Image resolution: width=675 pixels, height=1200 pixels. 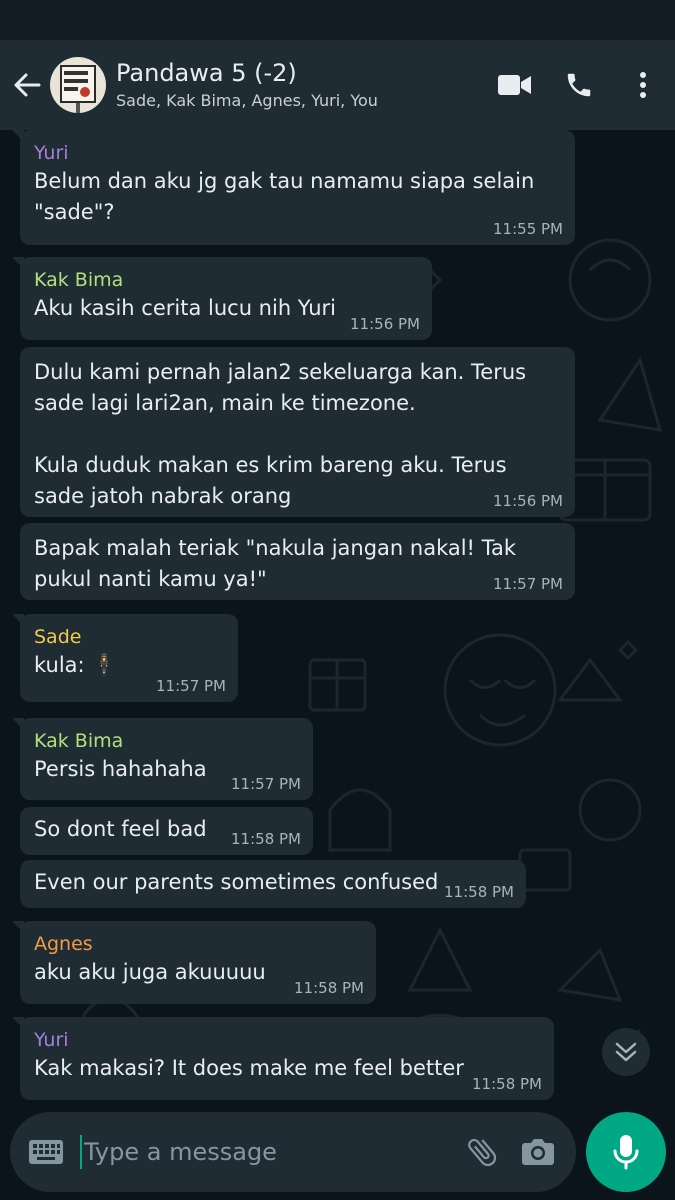 What do you see at coordinates (247, 100) in the screenshot?
I see `group-members: Sade, Kak Bima, Agnes, Yuri, You` at bounding box center [247, 100].